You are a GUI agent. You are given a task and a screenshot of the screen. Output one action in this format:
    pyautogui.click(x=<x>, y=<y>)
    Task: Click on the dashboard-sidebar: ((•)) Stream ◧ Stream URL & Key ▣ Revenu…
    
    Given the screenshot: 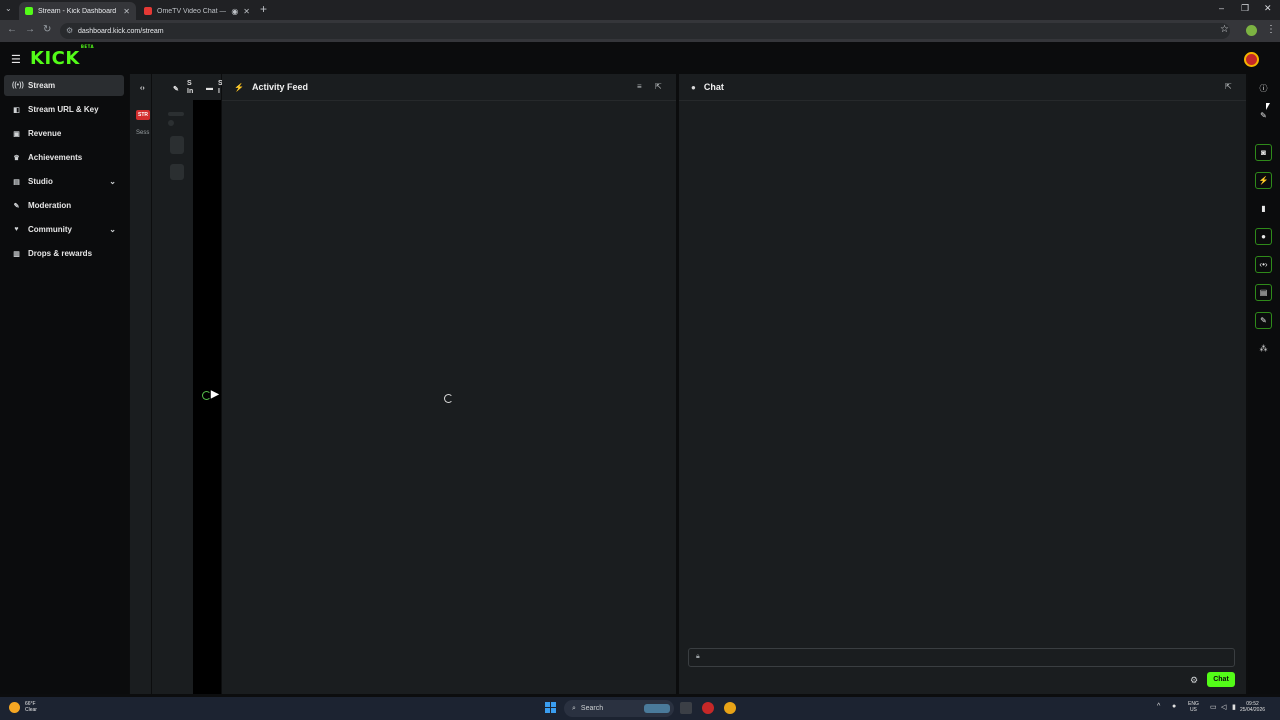 What is the action you would take?
    pyautogui.click(x=64, y=384)
    